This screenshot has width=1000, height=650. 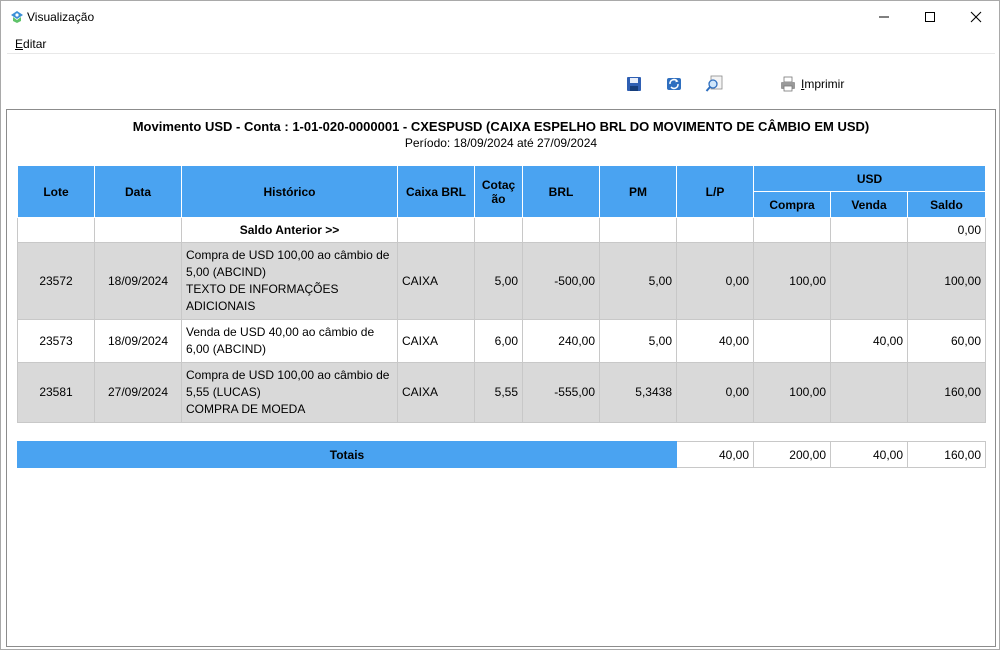 I want to click on menu-editar: Editar, so click(x=30, y=44).